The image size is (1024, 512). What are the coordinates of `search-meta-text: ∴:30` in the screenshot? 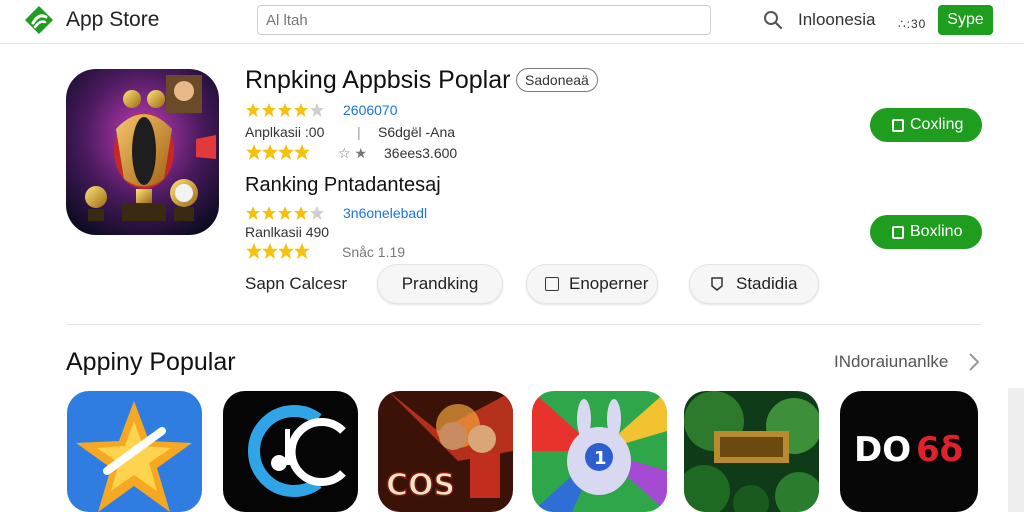 It's located at (912, 24).